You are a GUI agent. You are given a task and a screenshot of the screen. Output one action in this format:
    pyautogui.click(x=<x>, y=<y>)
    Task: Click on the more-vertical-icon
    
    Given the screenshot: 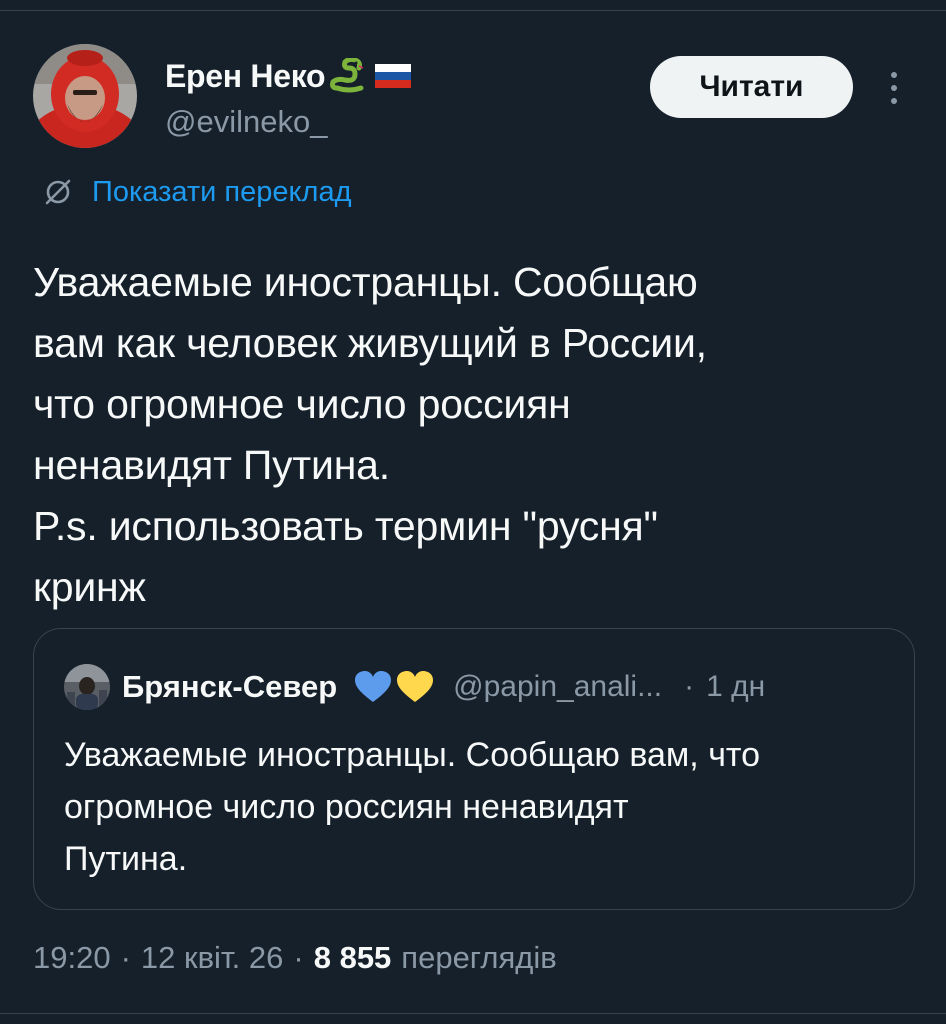 What is the action you would take?
    pyautogui.click(x=894, y=88)
    